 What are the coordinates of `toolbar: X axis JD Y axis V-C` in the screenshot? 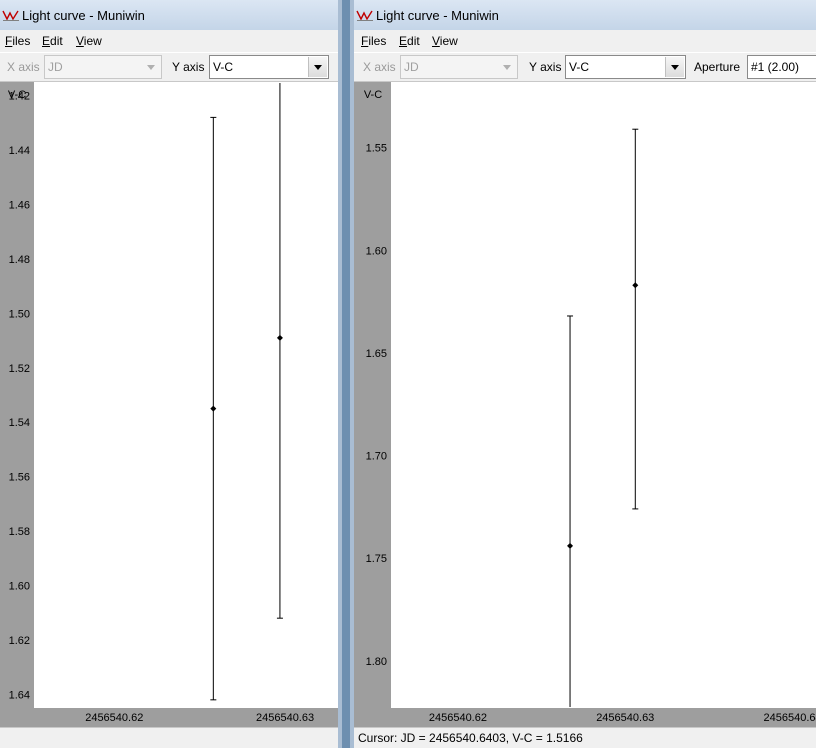 It's located at (169, 67).